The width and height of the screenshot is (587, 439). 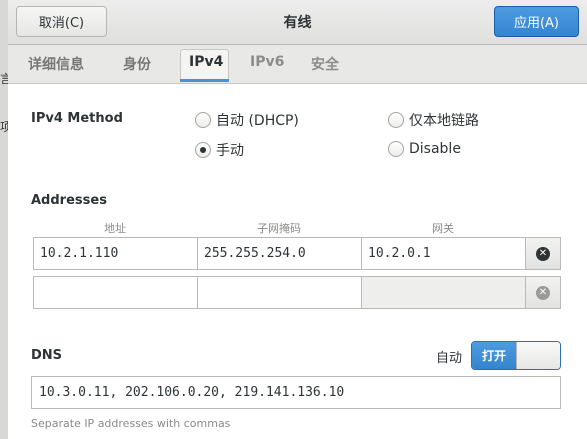 I want to click on radio-label: 仅本地链路, so click(x=444, y=121).